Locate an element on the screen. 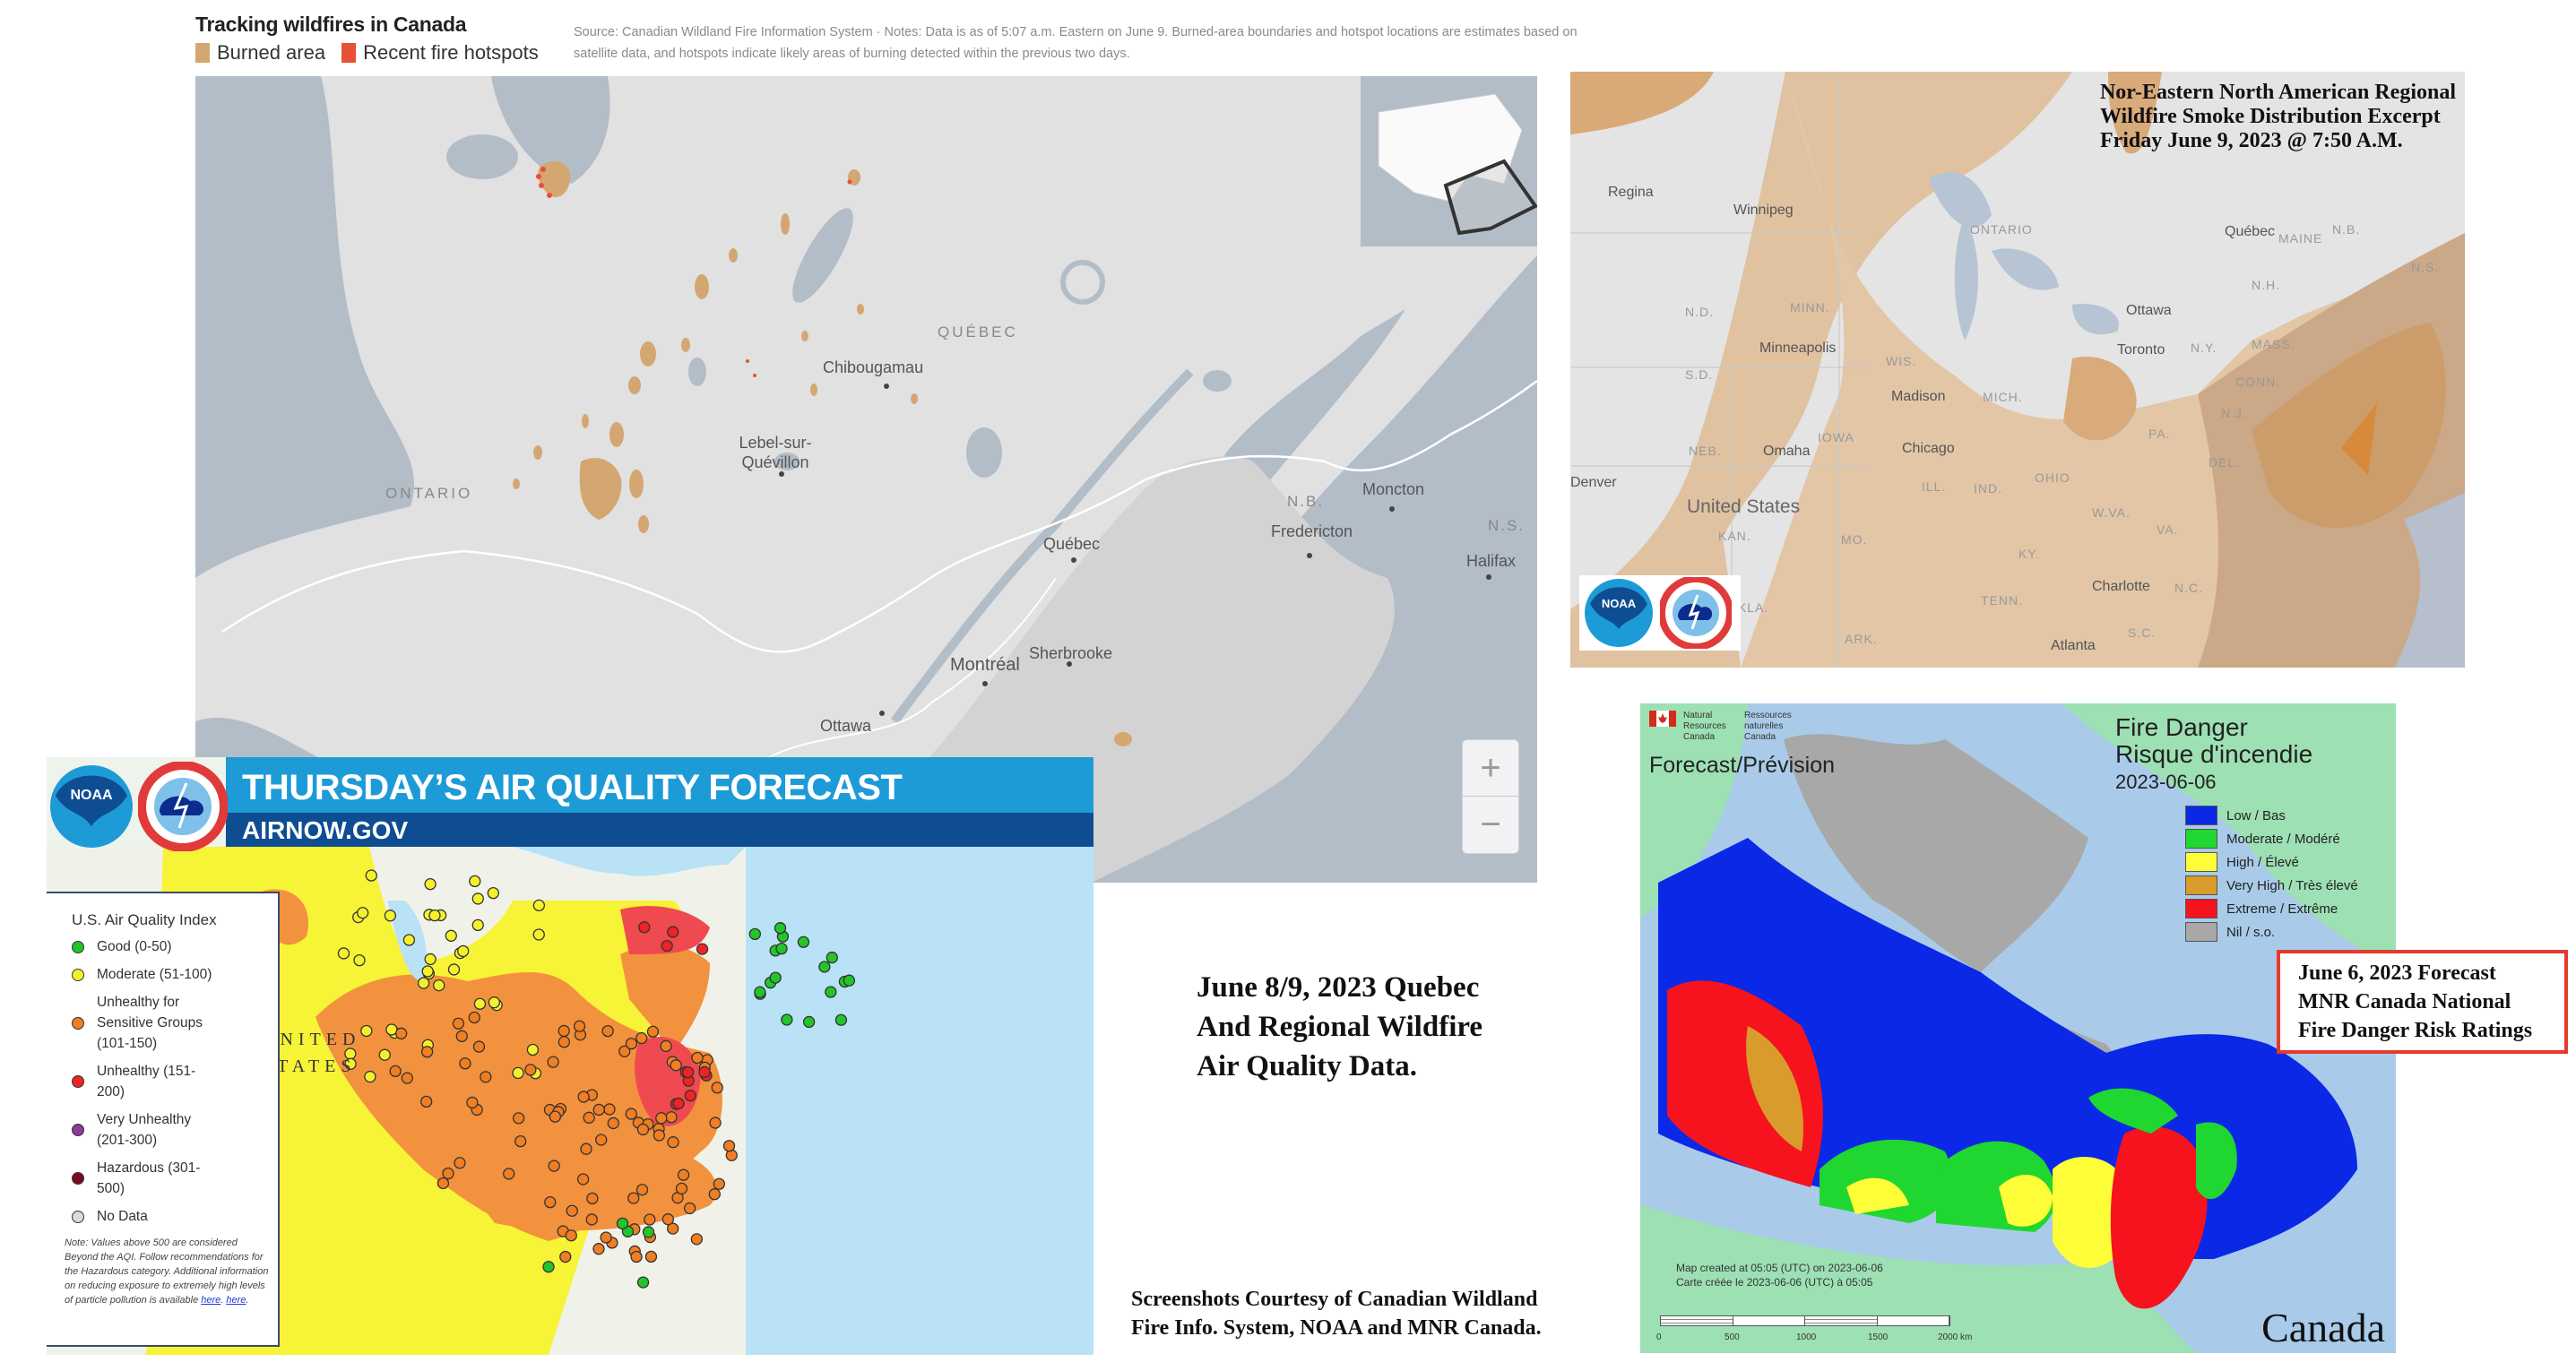 Image resolution: width=2576 pixels, height=1371 pixels. smoke-city-toronto: Toronto is located at coordinates (2141, 350).